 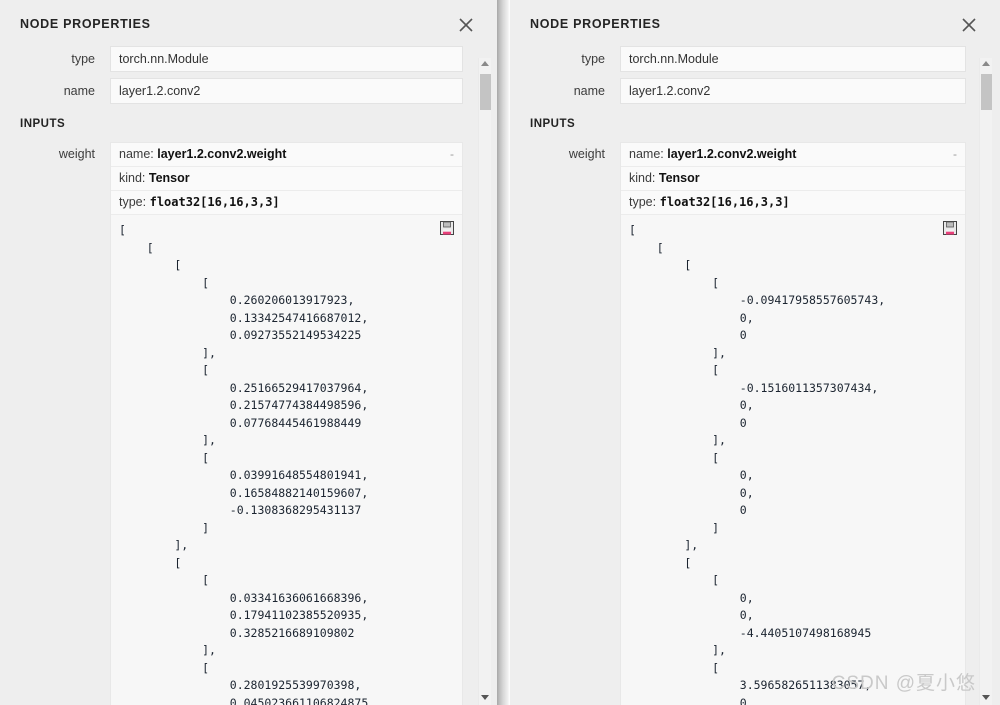 I want to click on panel-scrollbar-left, so click(x=484, y=381).